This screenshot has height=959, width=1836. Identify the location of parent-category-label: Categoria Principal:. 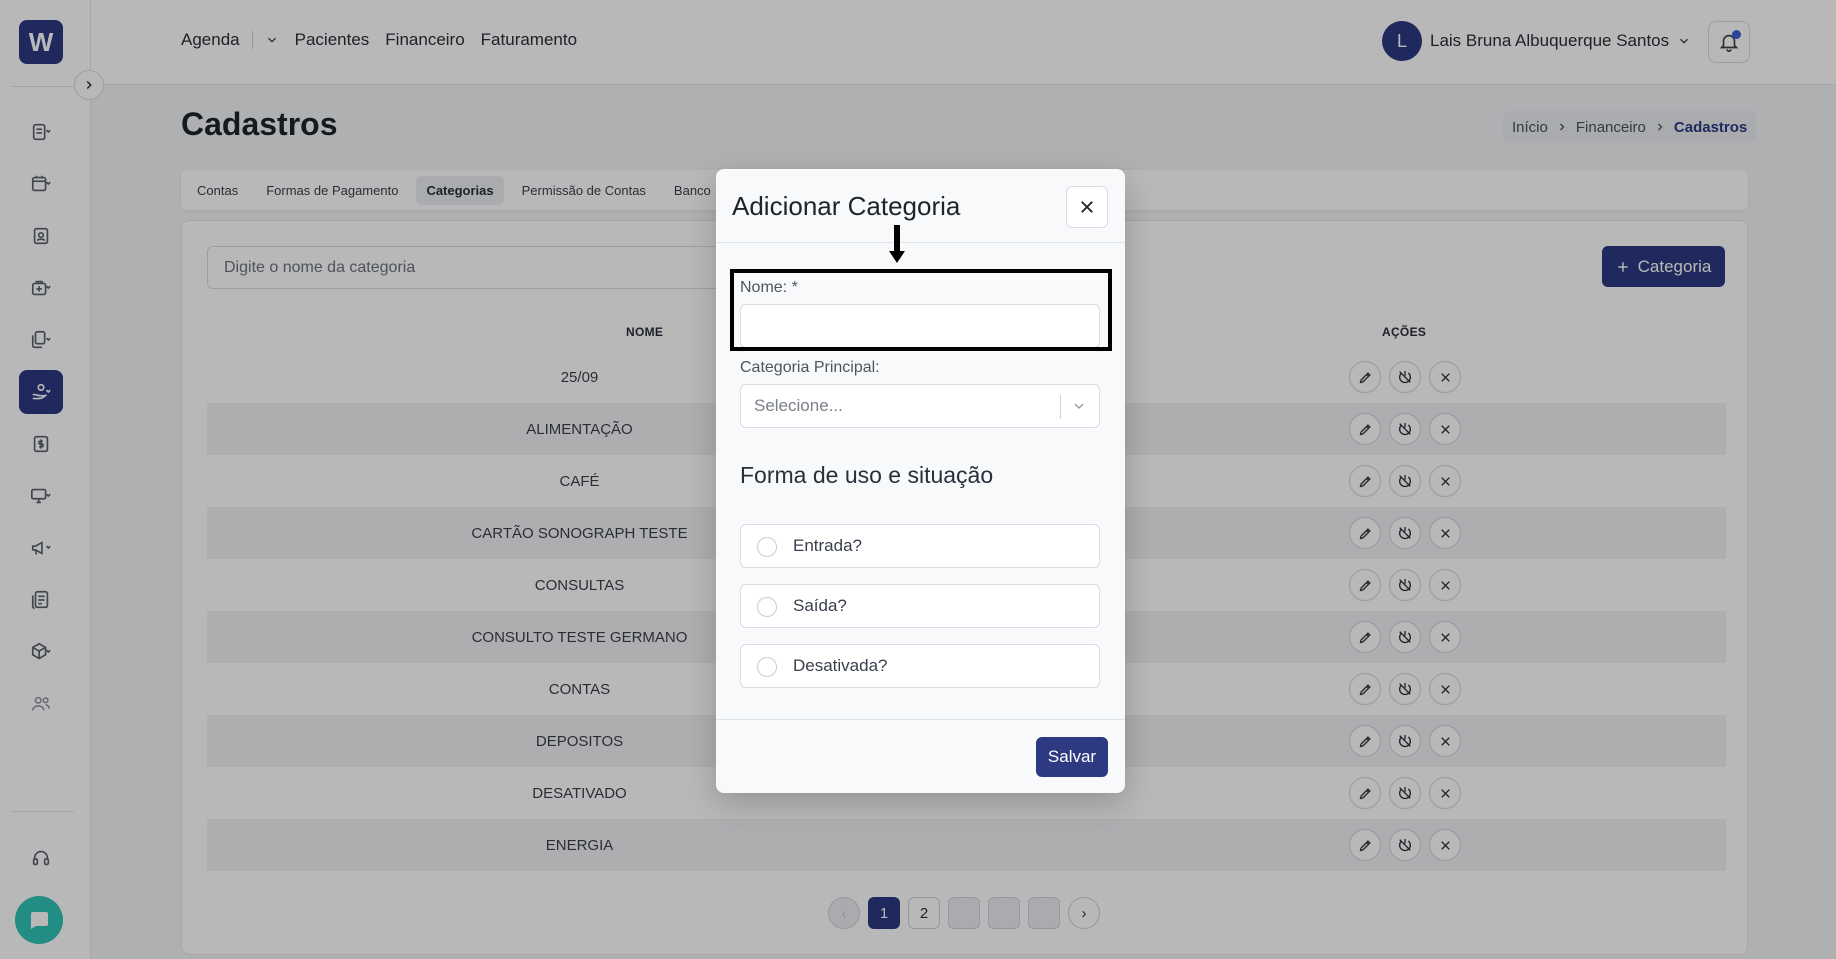
(810, 367).